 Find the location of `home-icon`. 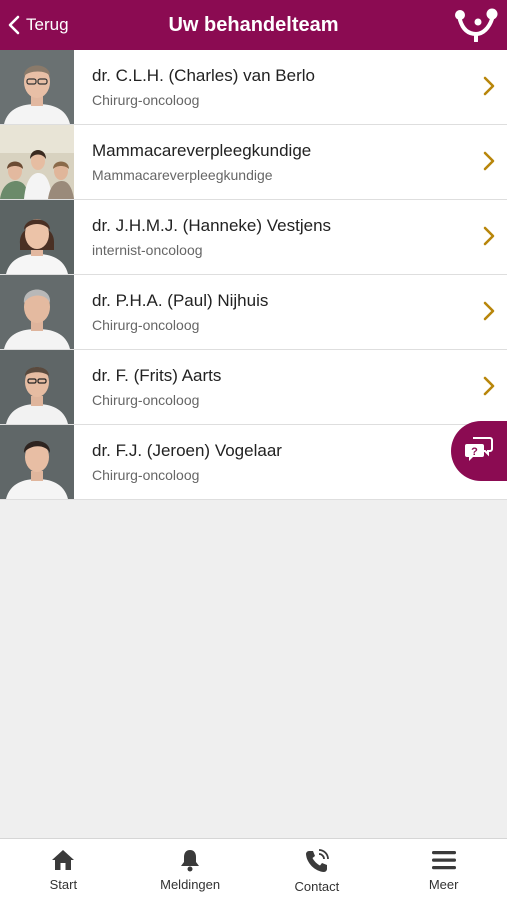

home-icon is located at coordinates (63, 860).